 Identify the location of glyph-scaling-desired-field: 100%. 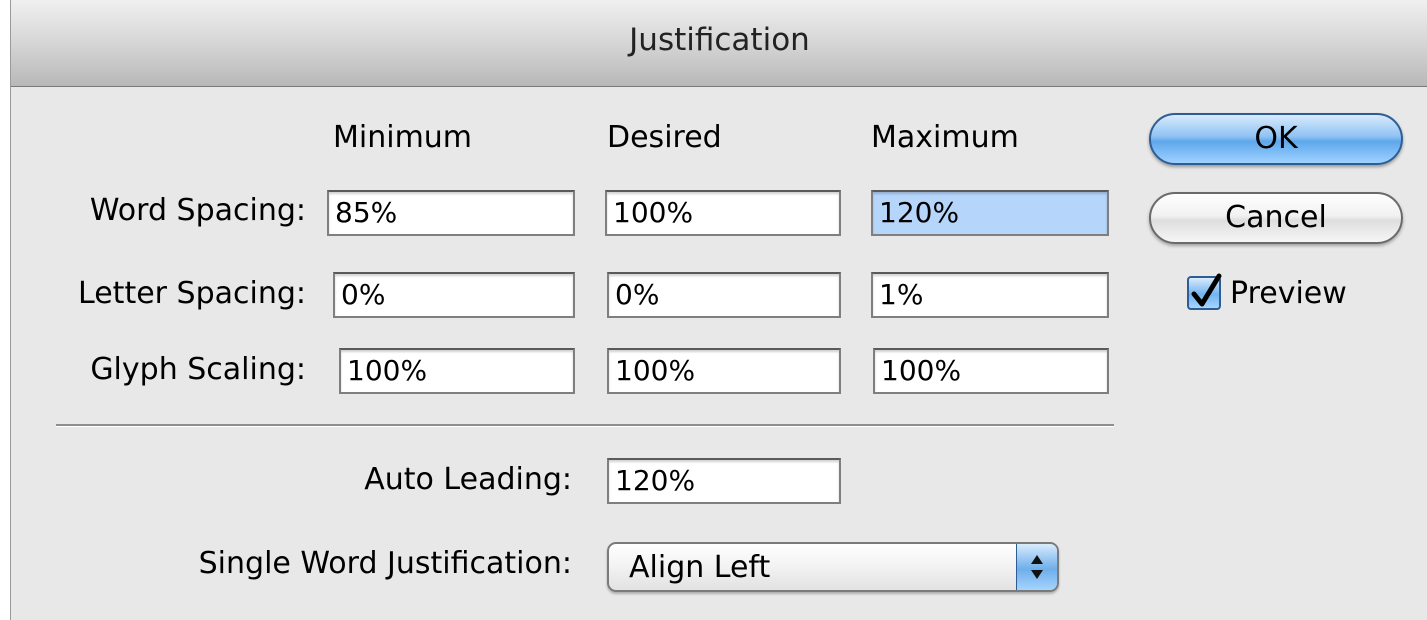
(724, 371).